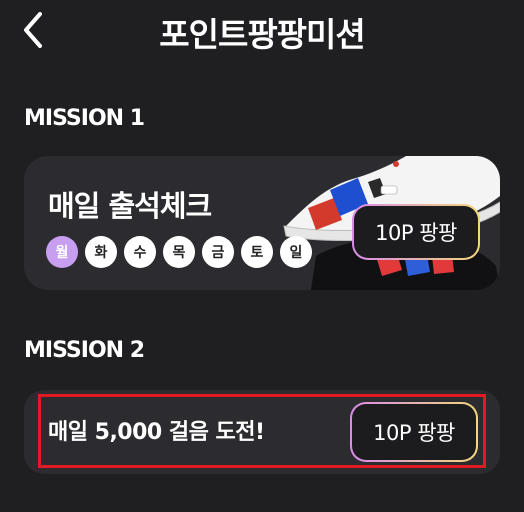 This screenshot has width=524, height=512. What do you see at coordinates (156, 432) in the screenshot?
I see `mission2-title: 매일 5,000 걸음 도전!` at bounding box center [156, 432].